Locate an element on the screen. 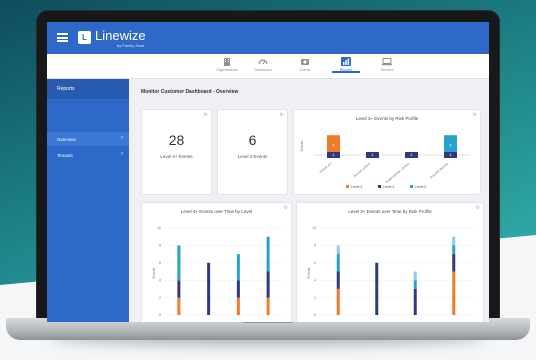  tab-label: Organisations is located at coordinates (227, 70).